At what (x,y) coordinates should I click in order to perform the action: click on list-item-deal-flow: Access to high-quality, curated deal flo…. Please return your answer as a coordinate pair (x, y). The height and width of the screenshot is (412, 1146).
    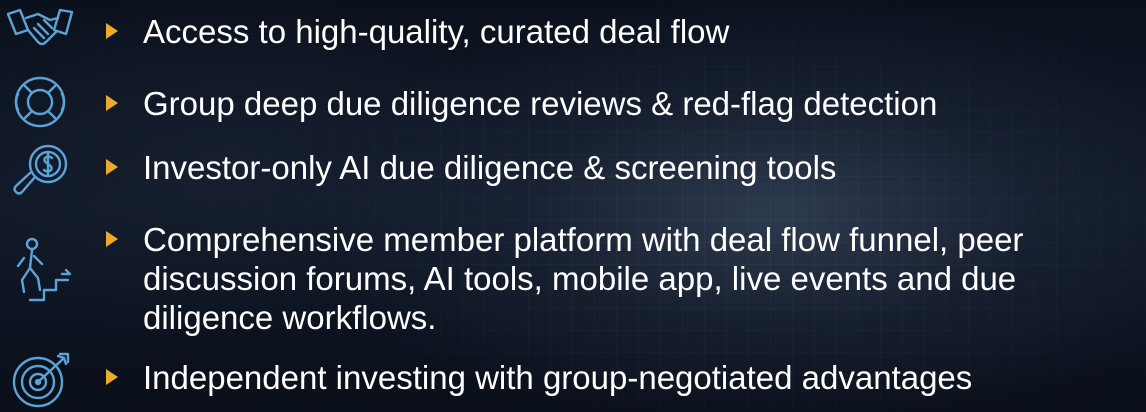
    Looking at the image, I should click on (573, 31).